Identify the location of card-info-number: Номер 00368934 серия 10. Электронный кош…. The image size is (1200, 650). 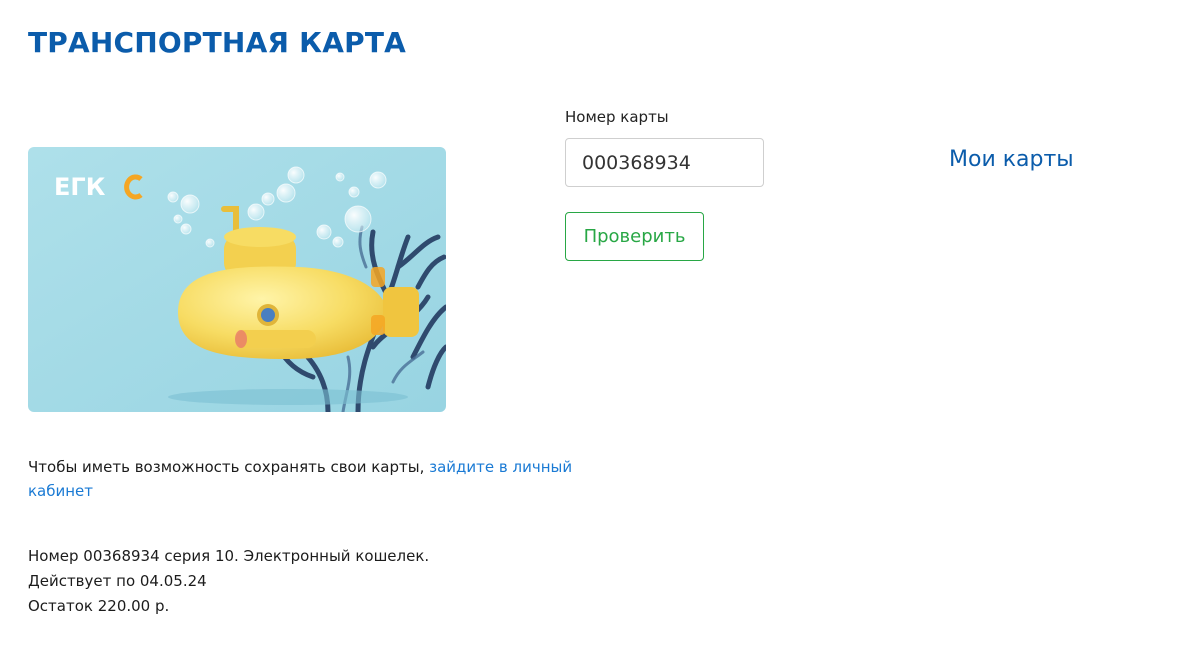
(229, 556).